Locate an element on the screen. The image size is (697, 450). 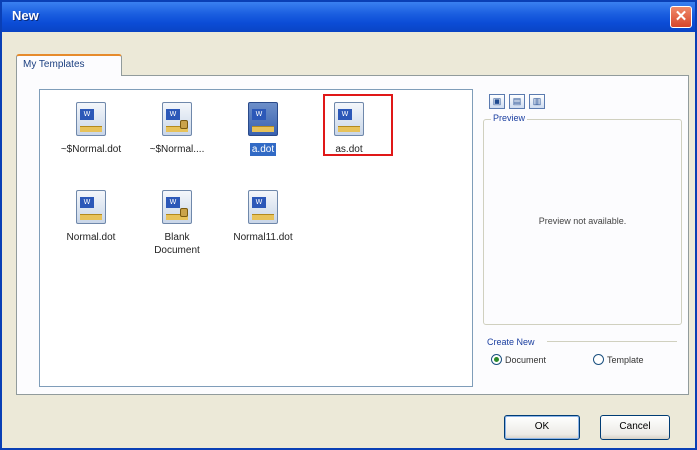
template-item: W Normal11.dot is located at coordinates (263, 217).